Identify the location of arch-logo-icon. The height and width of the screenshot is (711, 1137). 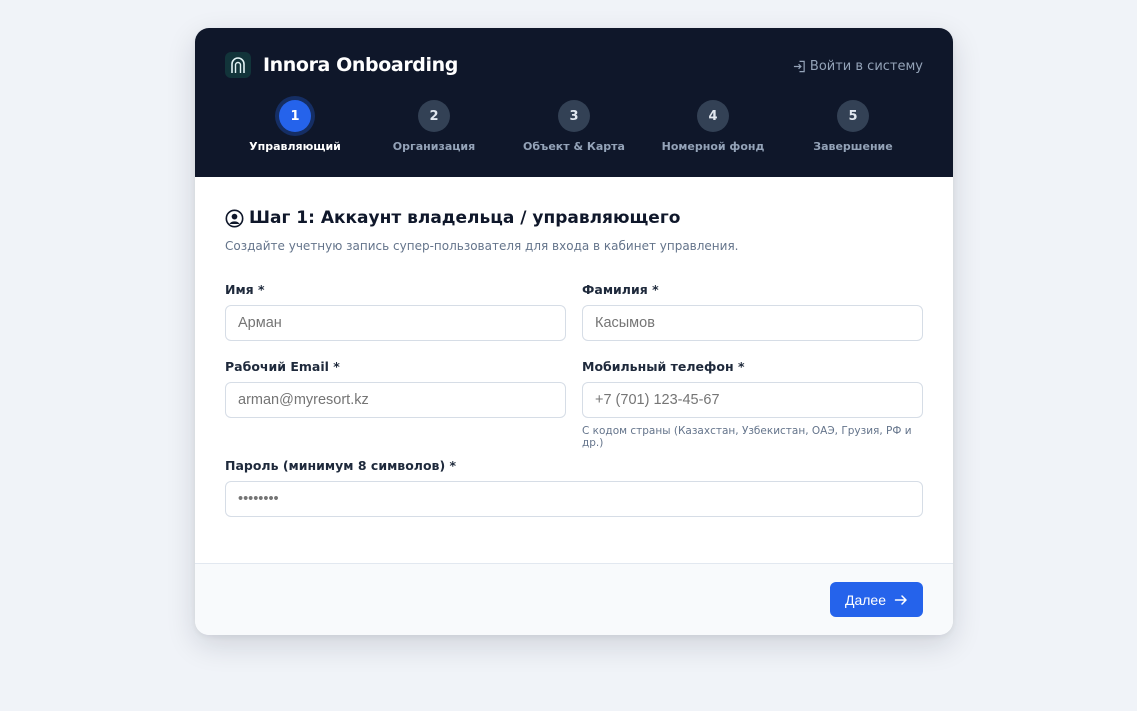
(238, 65).